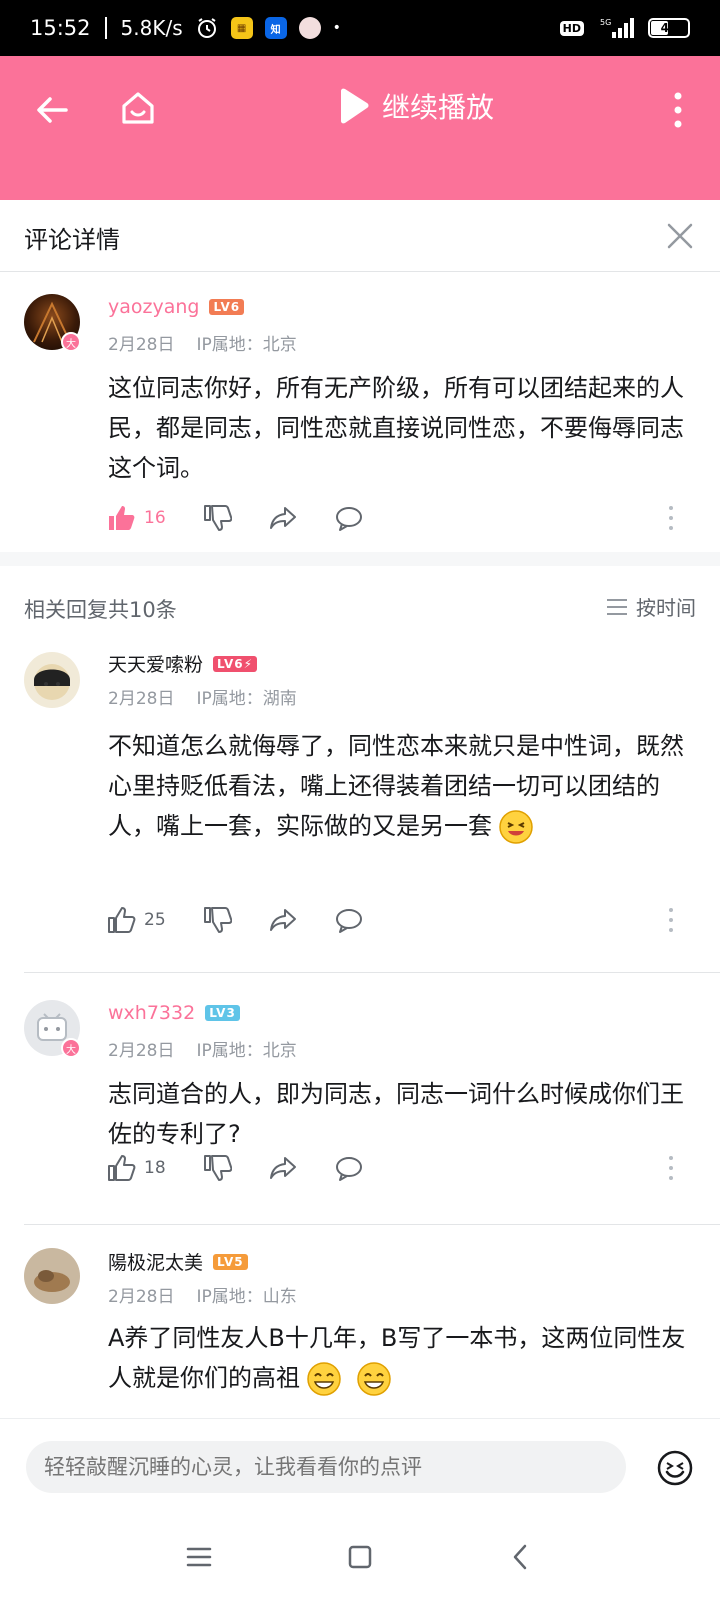 The height and width of the screenshot is (1600, 720). What do you see at coordinates (666, 608) in the screenshot?
I see `sort-label: 按时间` at bounding box center [666, 608].